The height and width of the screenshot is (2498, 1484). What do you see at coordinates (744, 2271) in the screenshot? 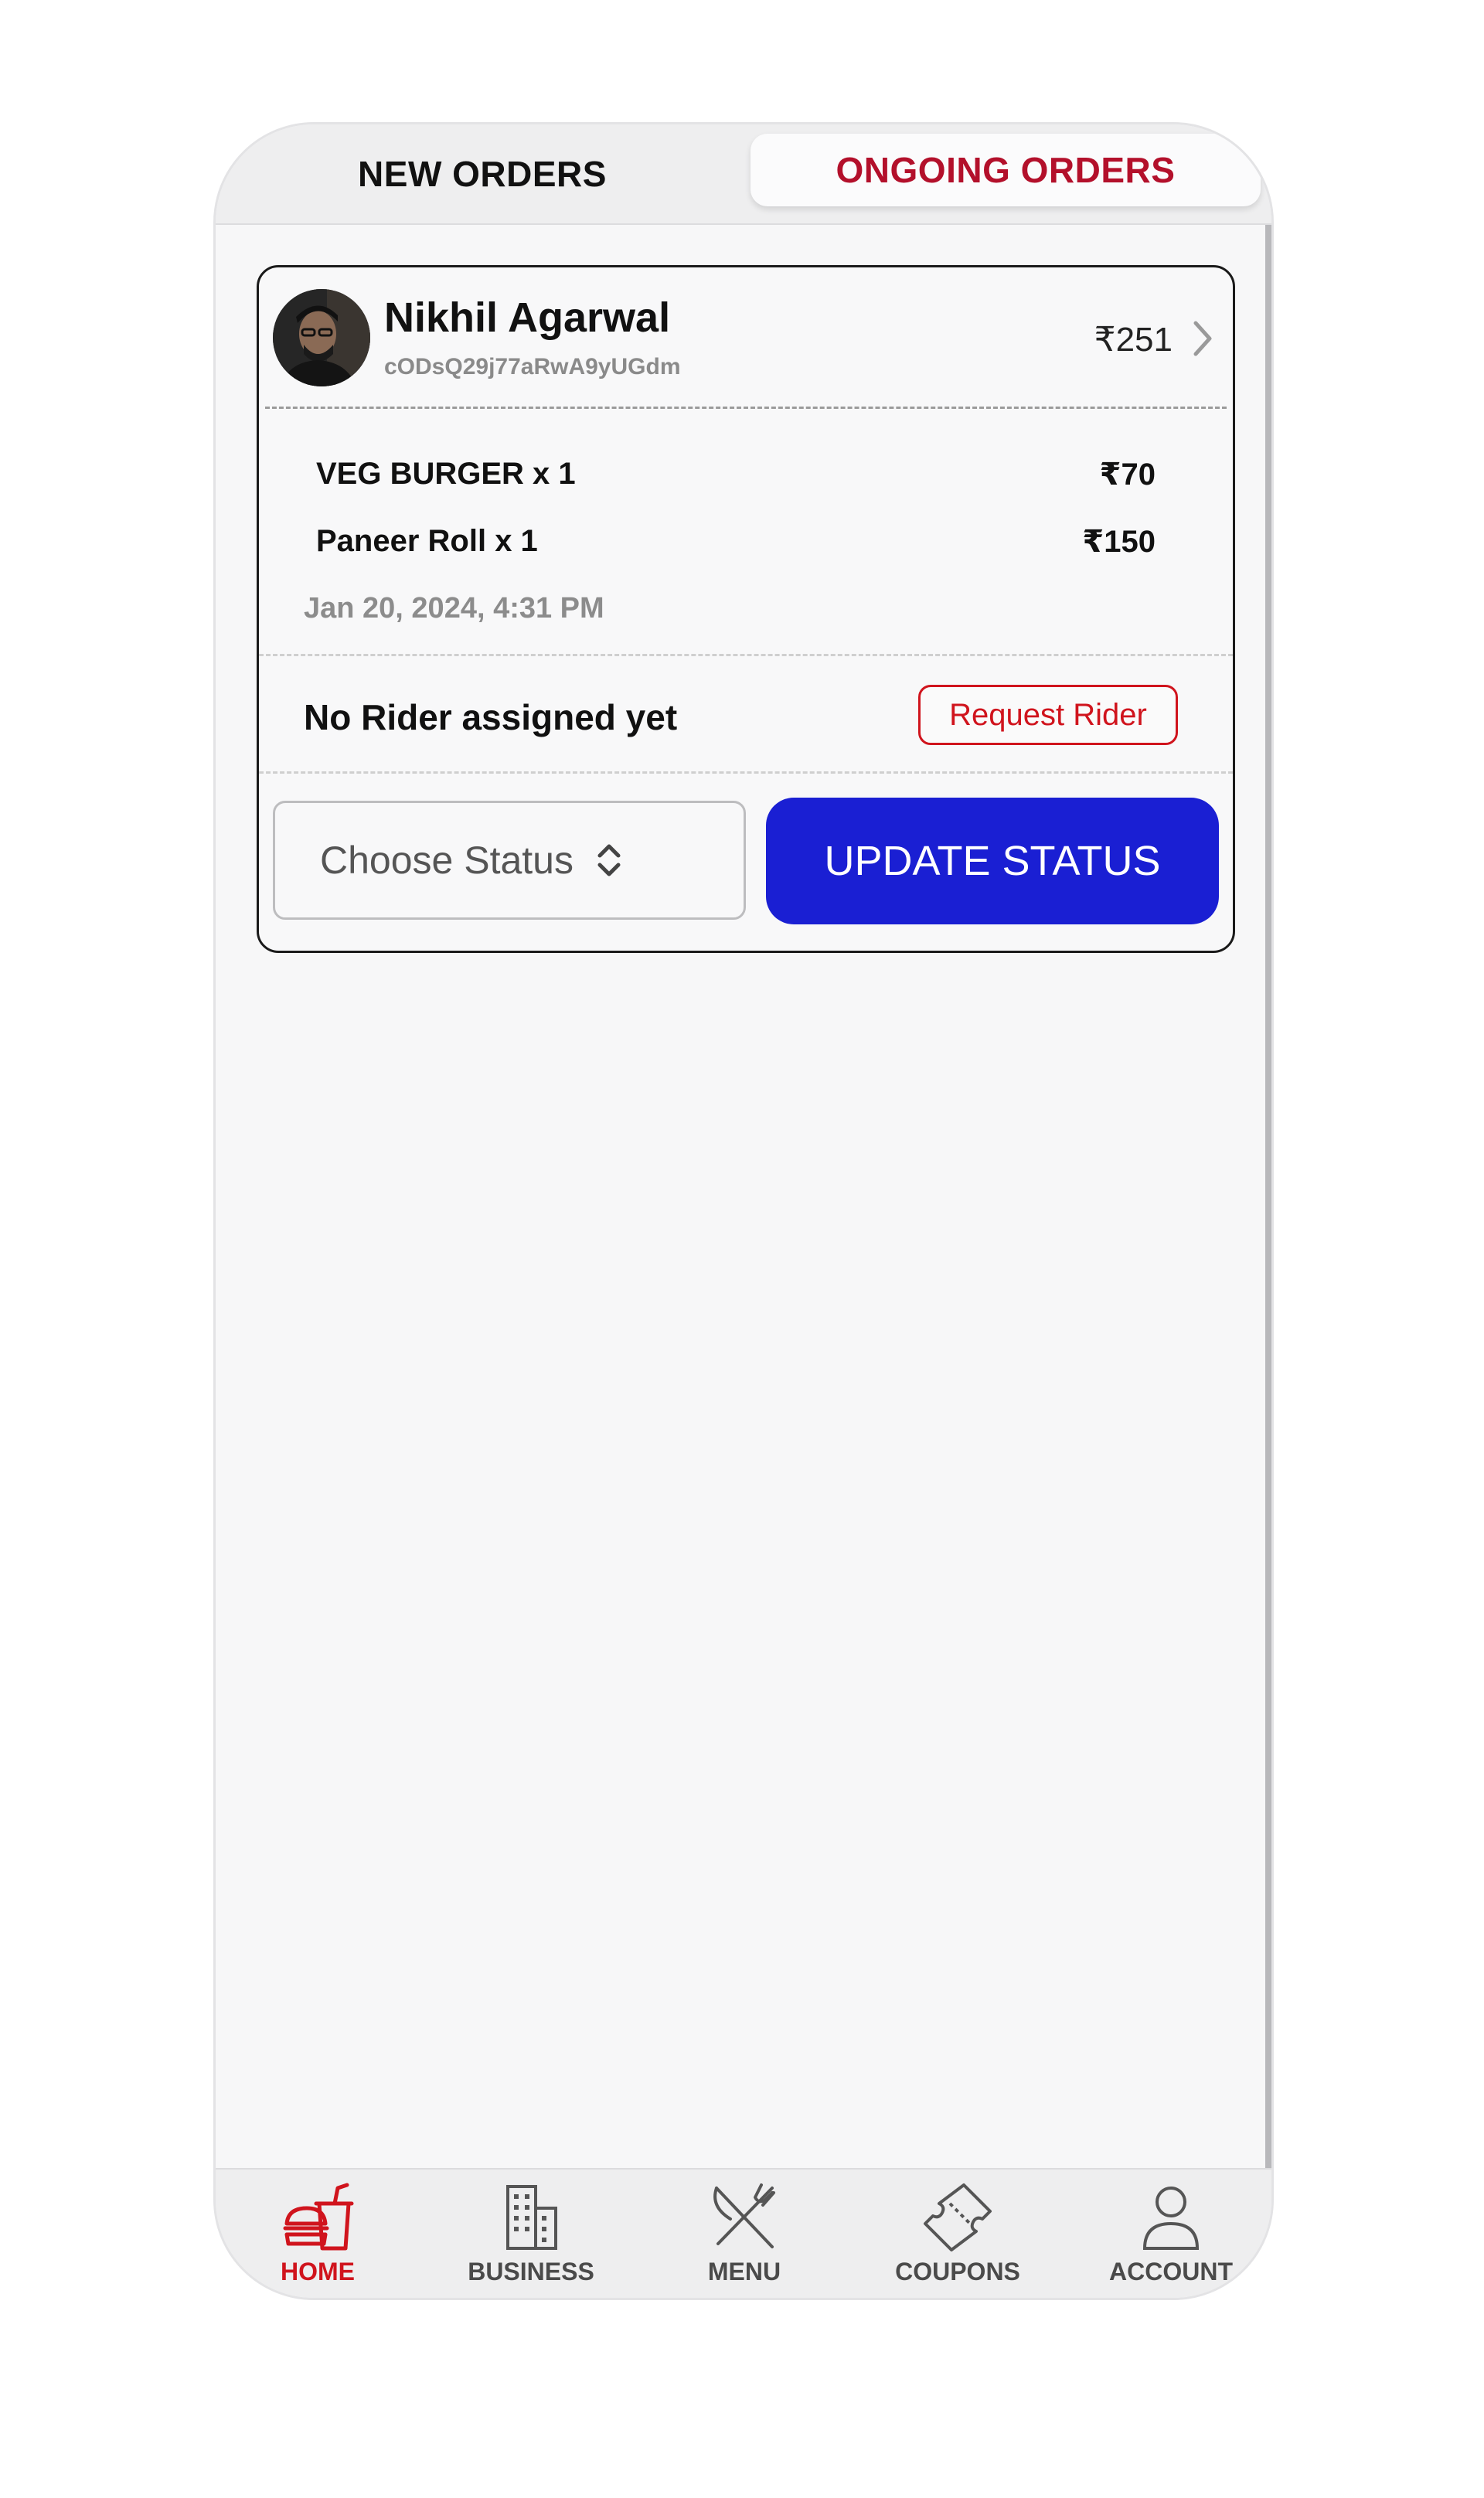
I see `nav-label-menu: MENU` at bounding box center [744, 2271].